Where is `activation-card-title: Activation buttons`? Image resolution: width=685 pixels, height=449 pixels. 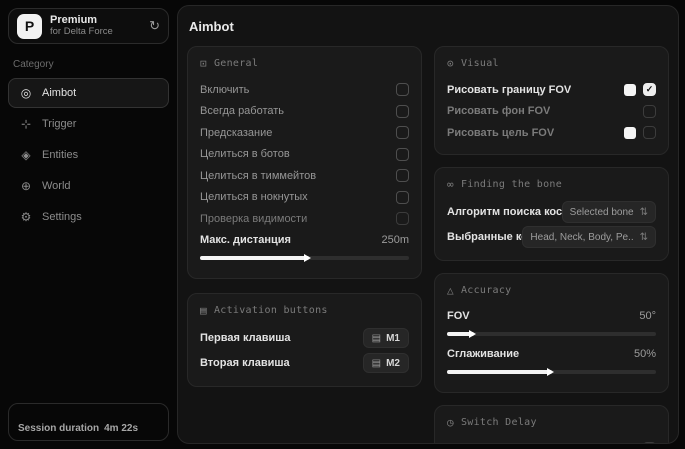 activation-card-title: Activation buttons is located at coordinates (270, 310).